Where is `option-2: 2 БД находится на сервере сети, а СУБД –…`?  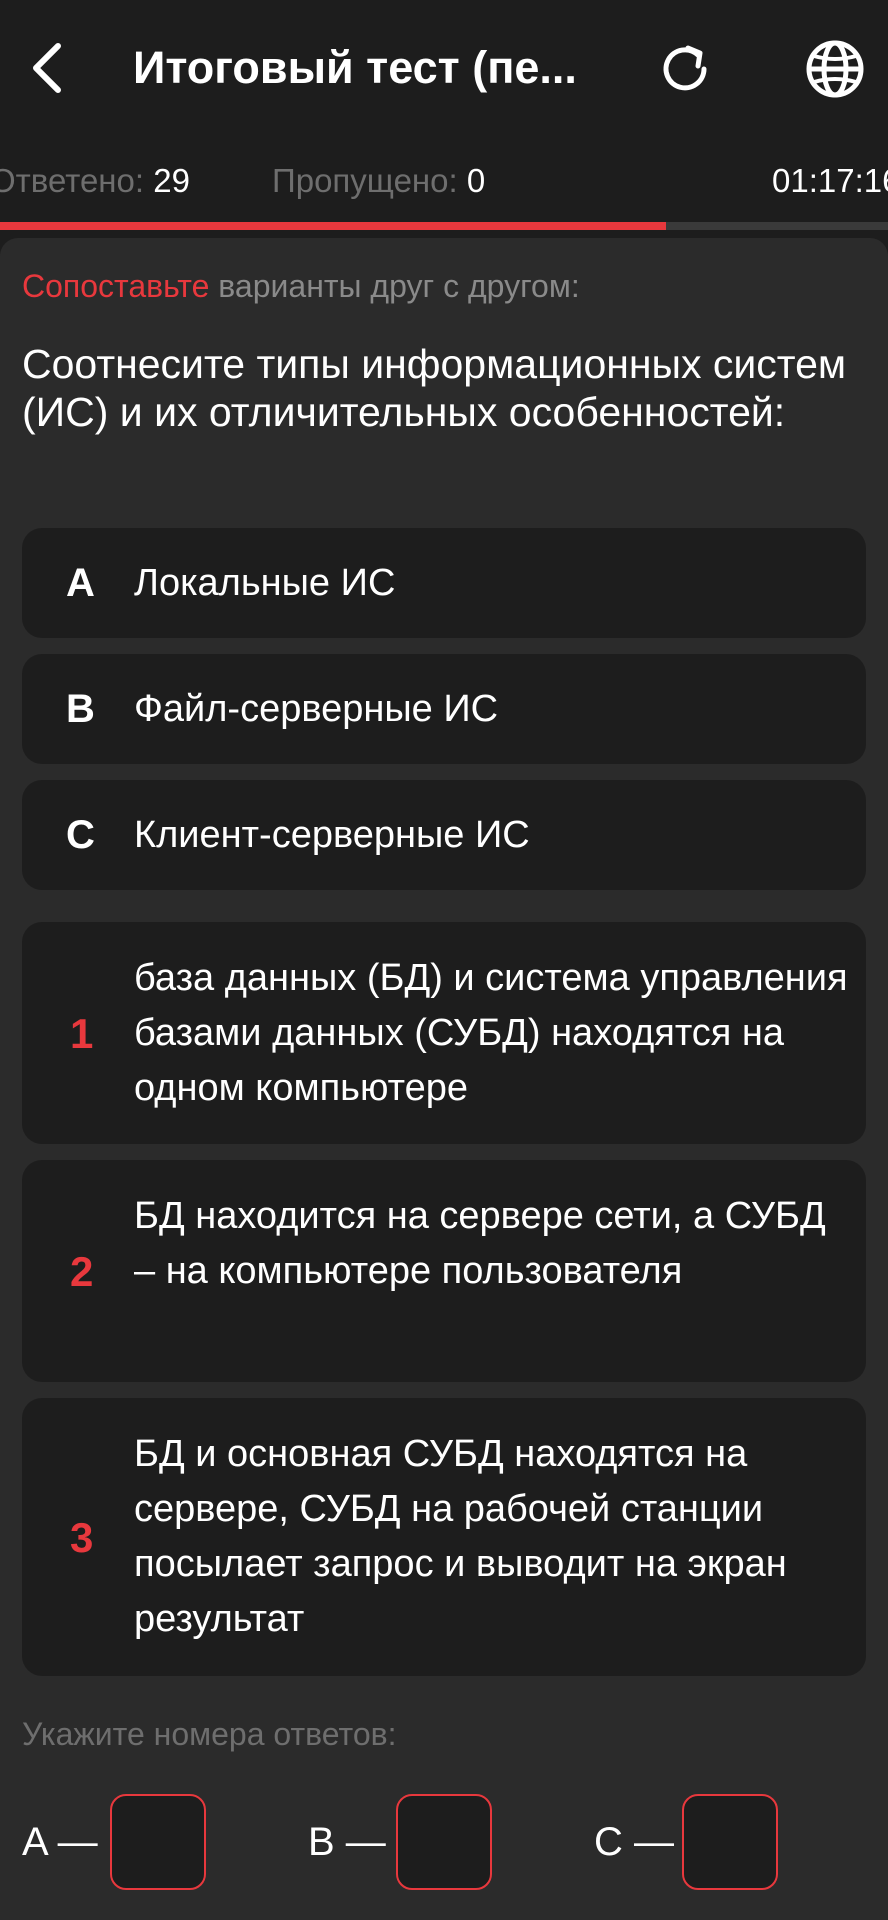 option-2: 2 БД находится на сервере сети, а СУБД –… is located at coordinates (444, 1271).